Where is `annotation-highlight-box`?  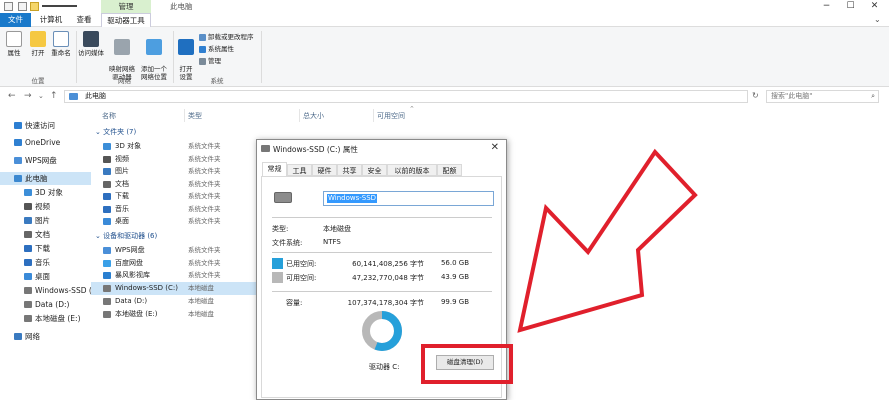 annotation-highlight-box is located at coordinates (467, 364).